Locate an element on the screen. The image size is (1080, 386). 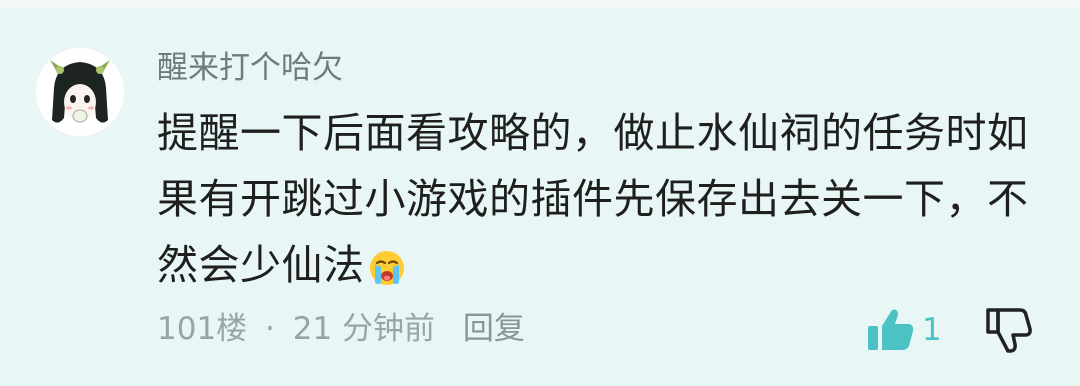
avatar-illustration is located at coordinates (80, 92).